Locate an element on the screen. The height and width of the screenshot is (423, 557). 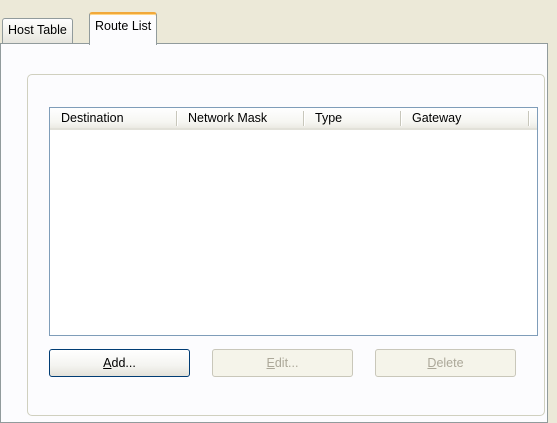
delete-button-label: elete is located at coordinates (450, 363).